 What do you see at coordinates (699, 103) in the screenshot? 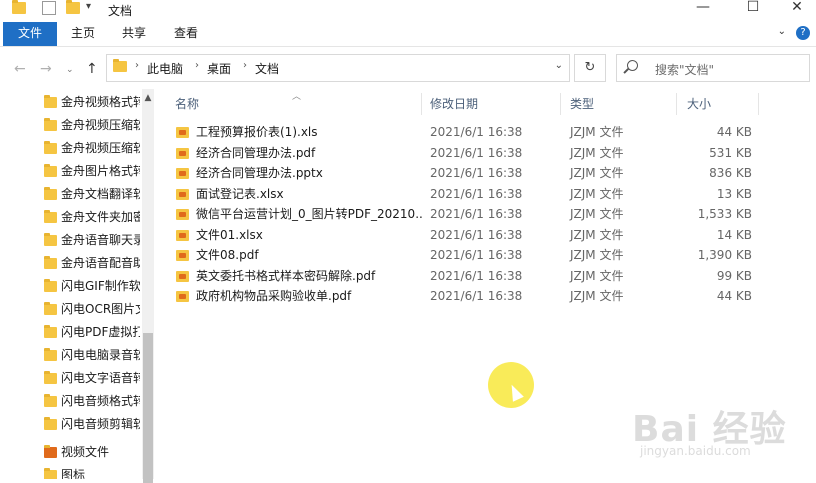
I see `column-header-size: 大小` at bounding box center [699, 103].